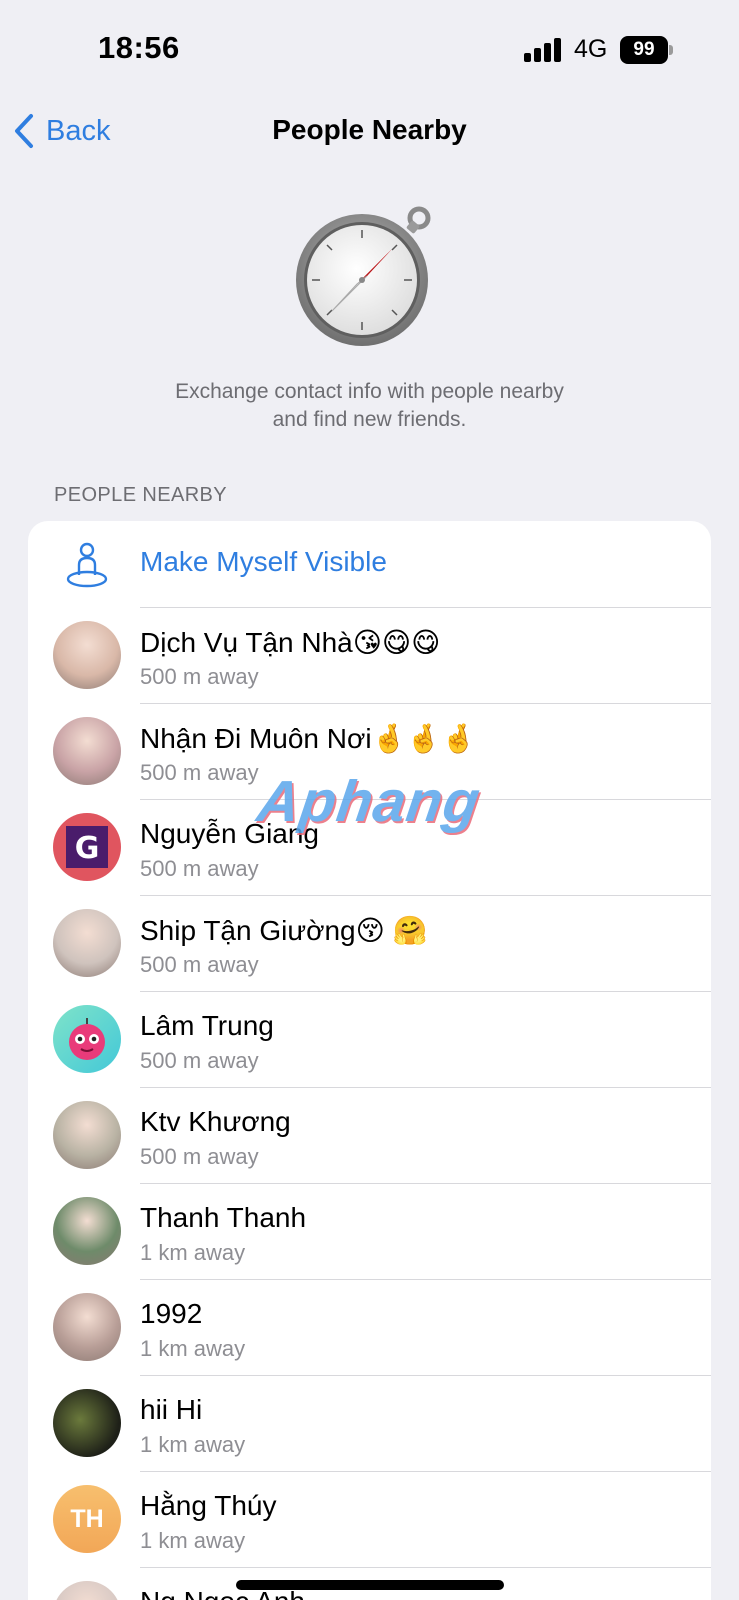 This screenshot has width=739, height=1600. I want to click on make-myself-visible-button: Make Myself Visible, so click(369, 564).